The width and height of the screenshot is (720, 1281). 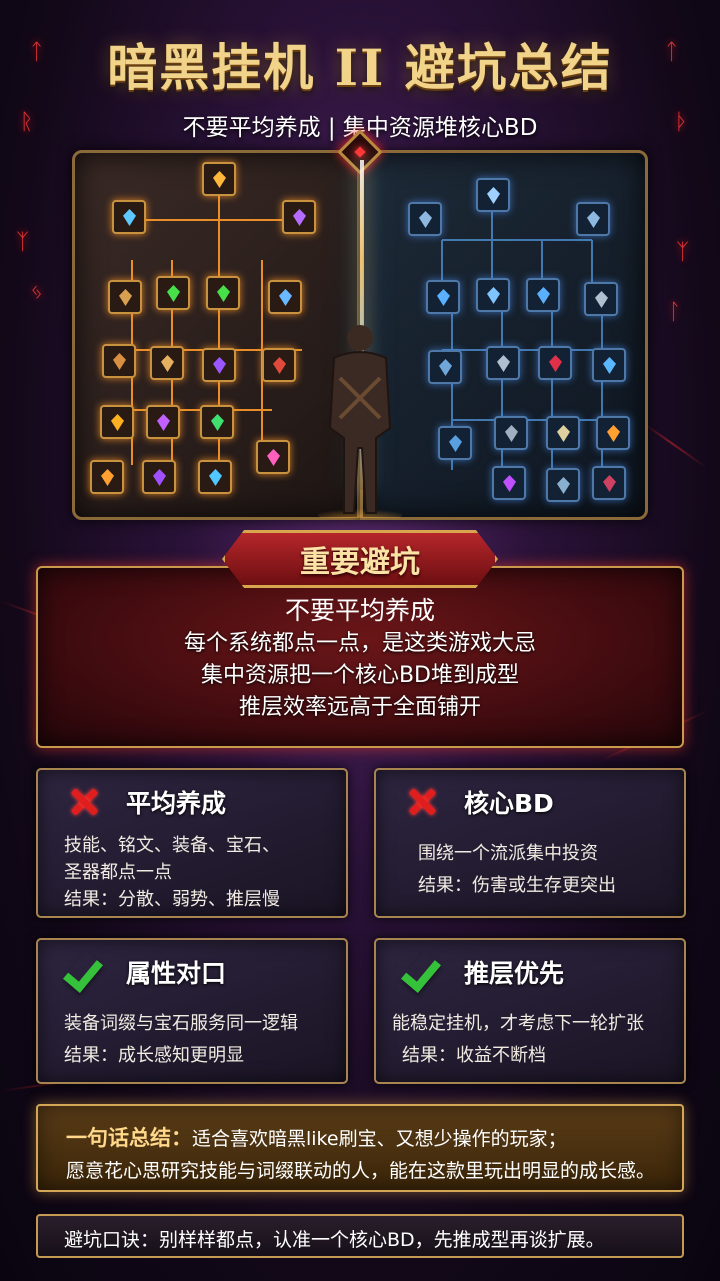 I want to click on card-line: 围绕一个流派集中投资, so click(x=508, y=853).